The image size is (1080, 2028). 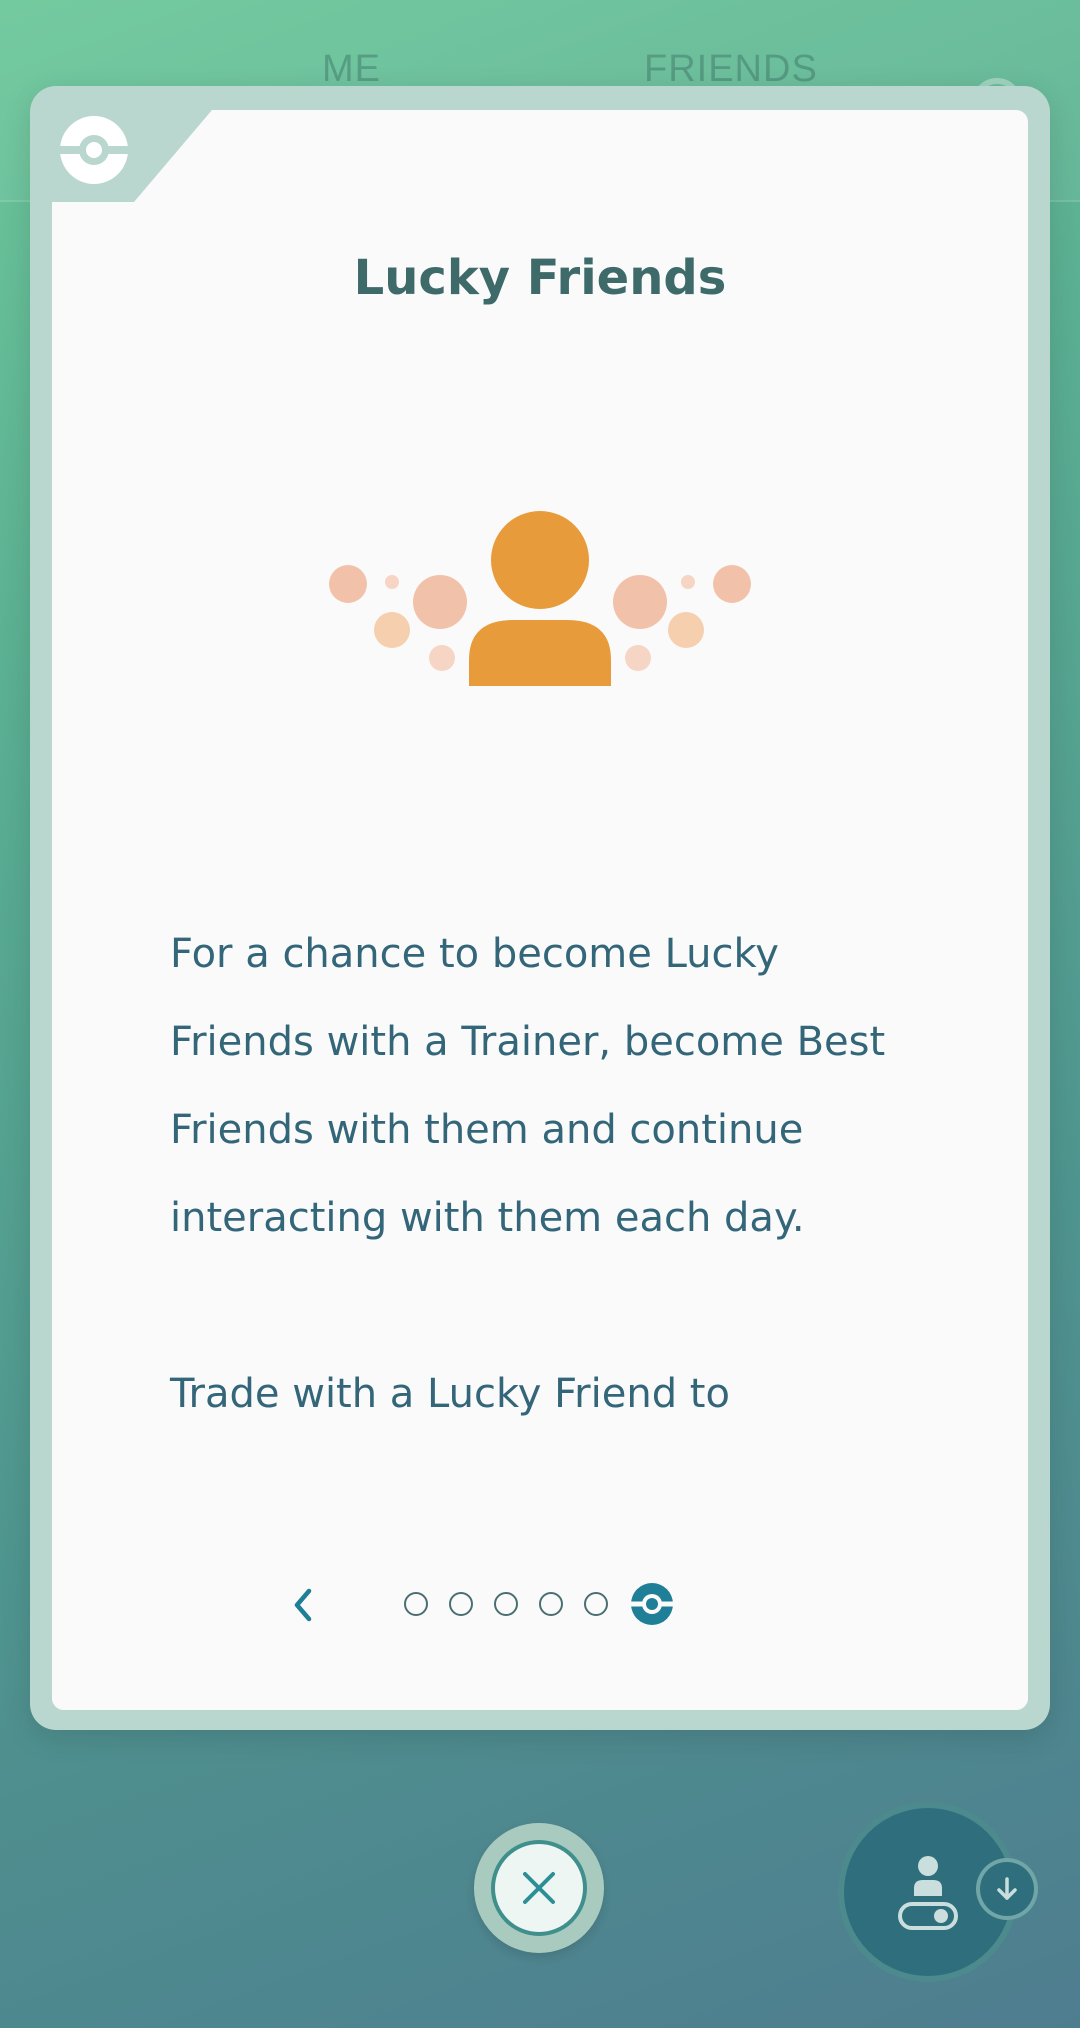 I want to click on pokeball-icon, so click(x=94, y=150).